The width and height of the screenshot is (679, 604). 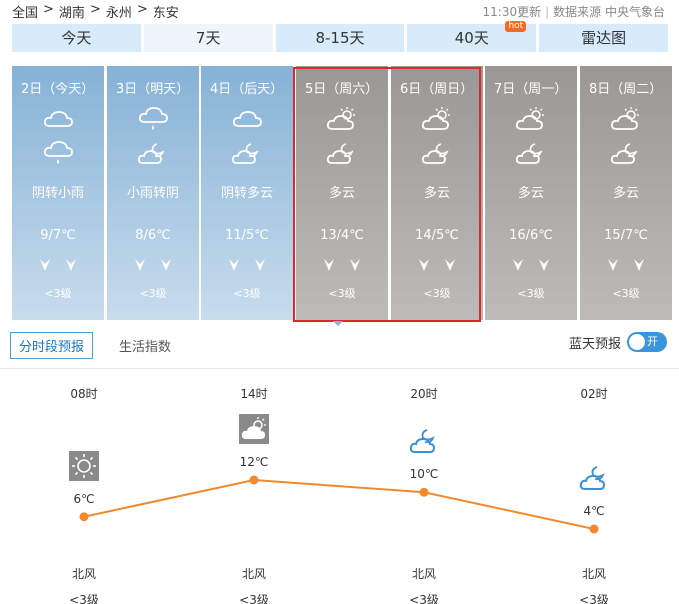 I want to click on update-info: 11:30更新 | 数据来源 中央气象台, so click(x=574, y=11).